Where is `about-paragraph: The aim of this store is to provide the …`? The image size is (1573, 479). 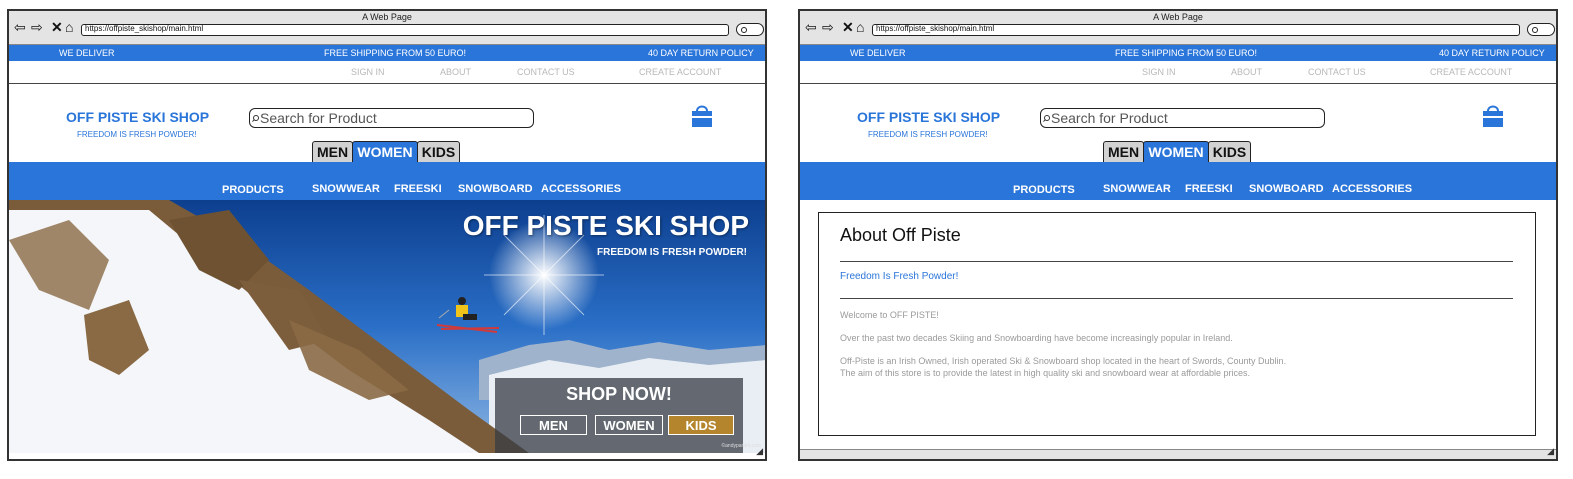 about-paragraph: The aim of this store is to provide the … is located at coordinates (1045, 373).